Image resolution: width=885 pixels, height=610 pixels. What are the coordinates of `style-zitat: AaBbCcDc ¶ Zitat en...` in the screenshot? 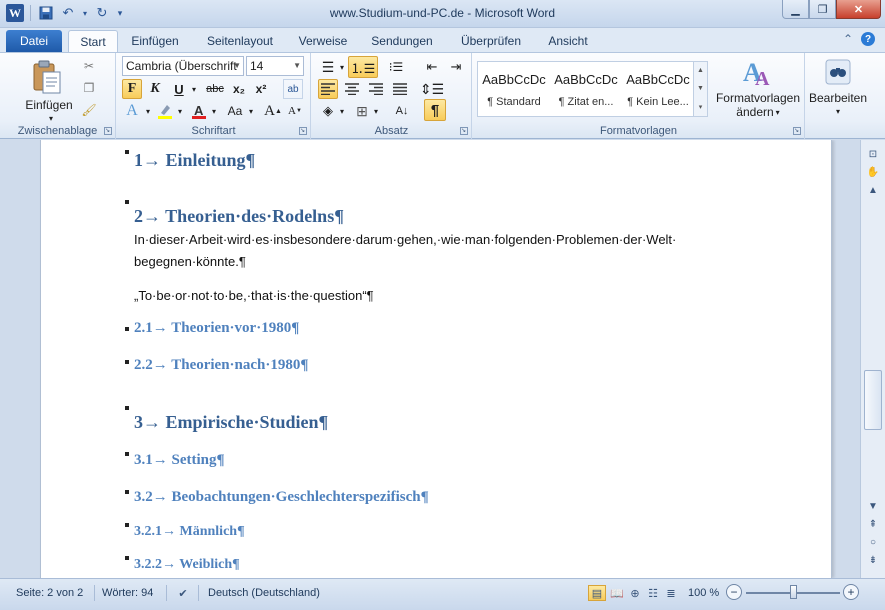 It's located at (586, 89).